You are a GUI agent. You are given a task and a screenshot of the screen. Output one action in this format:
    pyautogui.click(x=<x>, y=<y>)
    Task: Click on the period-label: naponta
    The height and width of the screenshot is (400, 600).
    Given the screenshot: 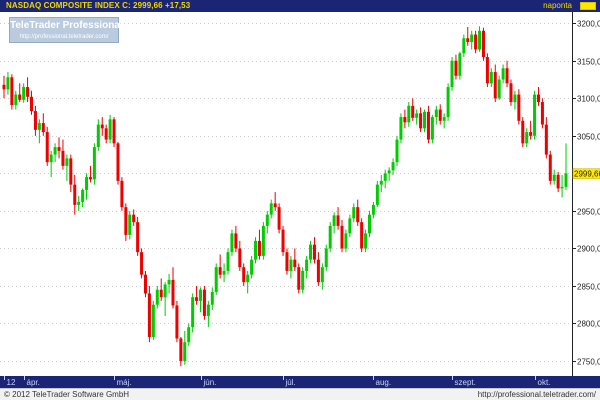 What is the action you would take?
    pyautogui.click(x=557, y=6)
    